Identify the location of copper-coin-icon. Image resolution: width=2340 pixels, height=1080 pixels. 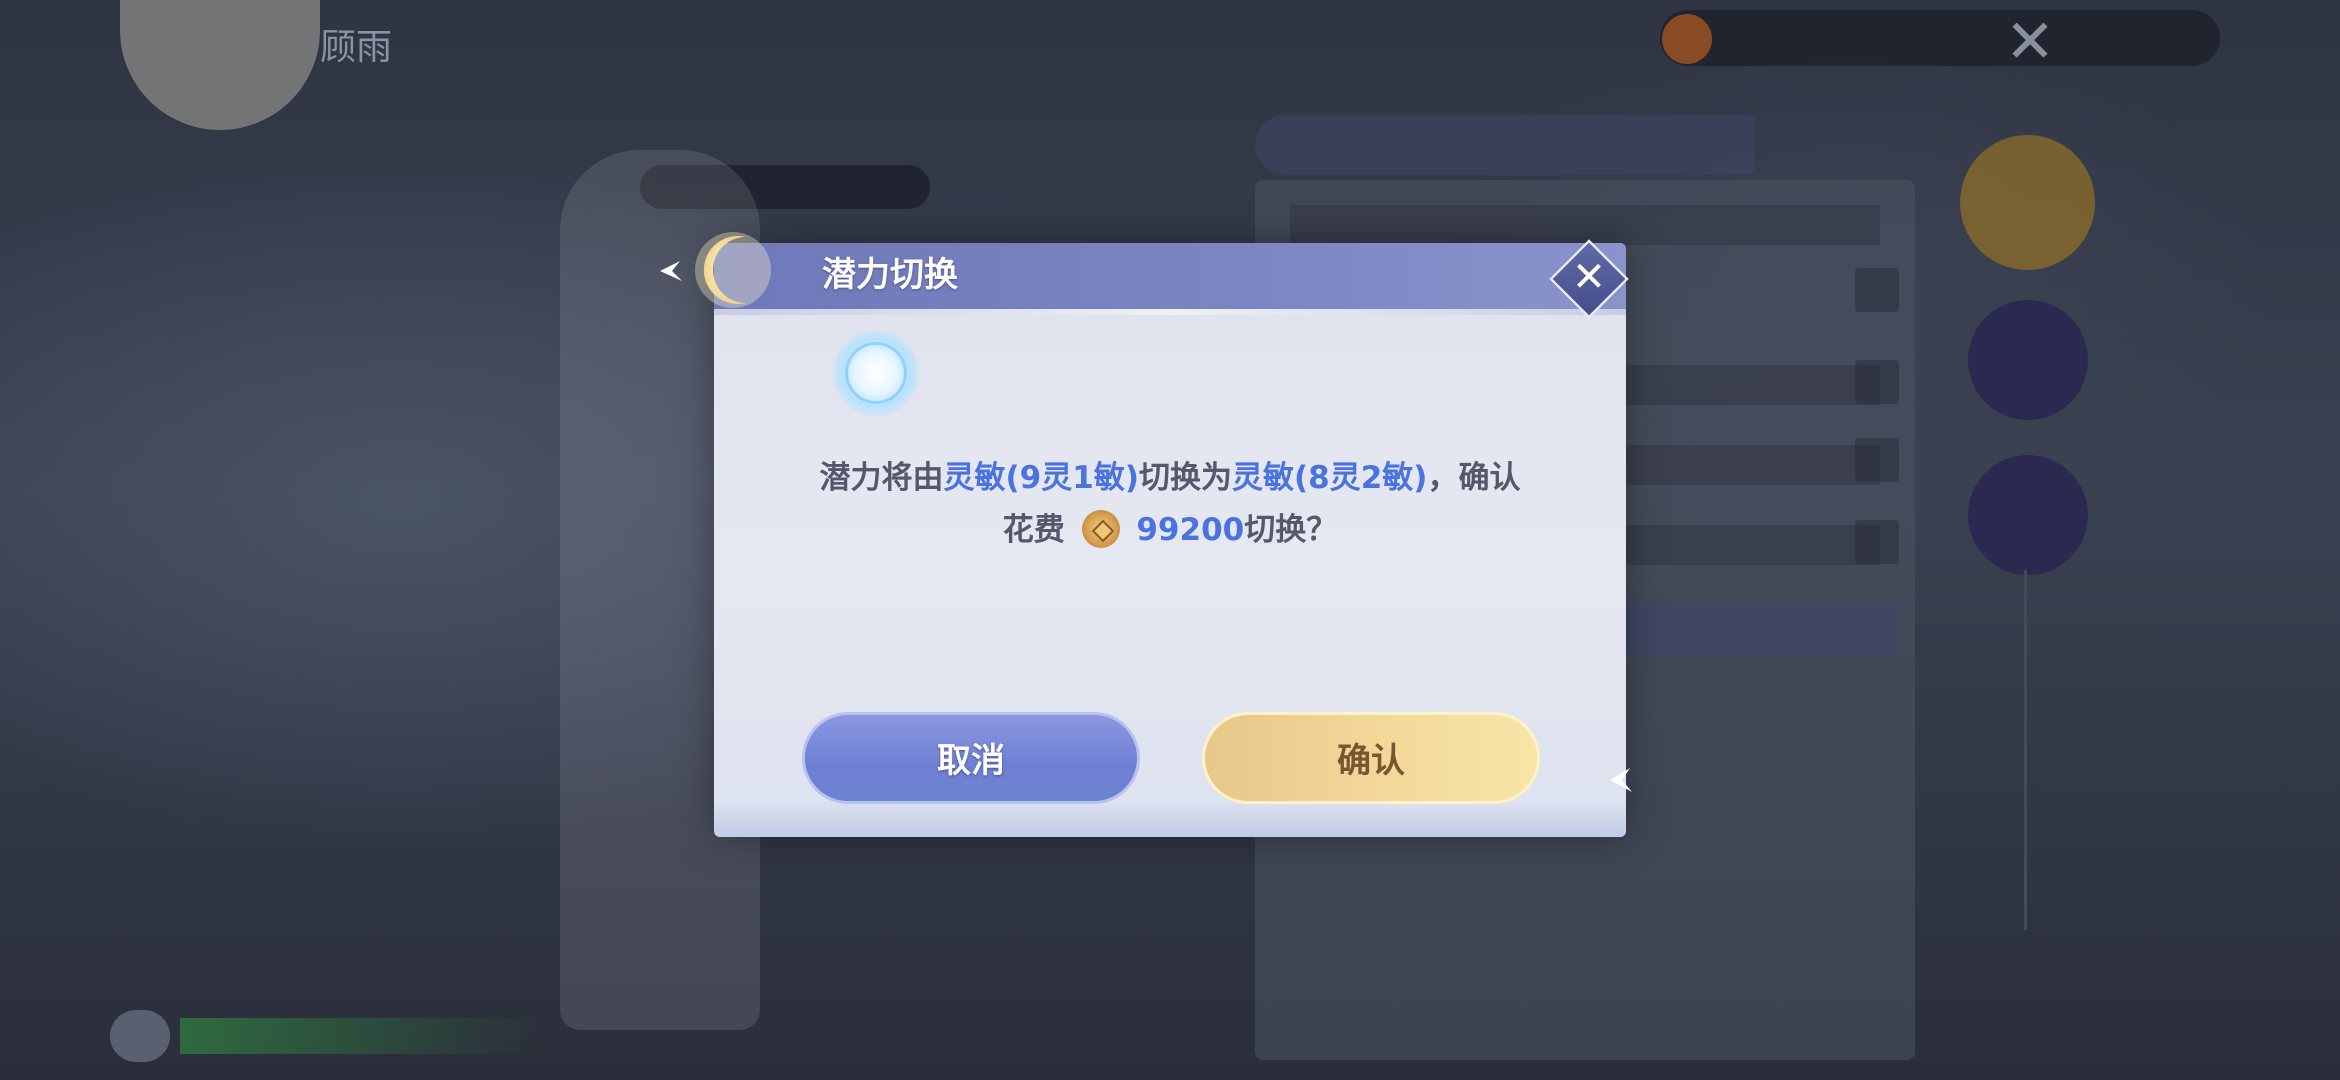
(1100, 529).